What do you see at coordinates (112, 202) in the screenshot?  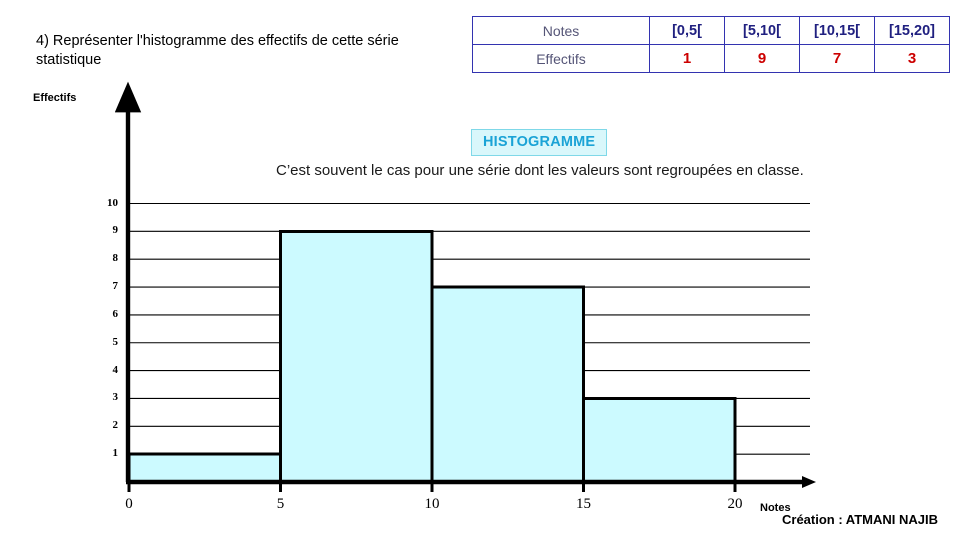 I see `y-tick-label: 10` at bounding box center [112, 202].